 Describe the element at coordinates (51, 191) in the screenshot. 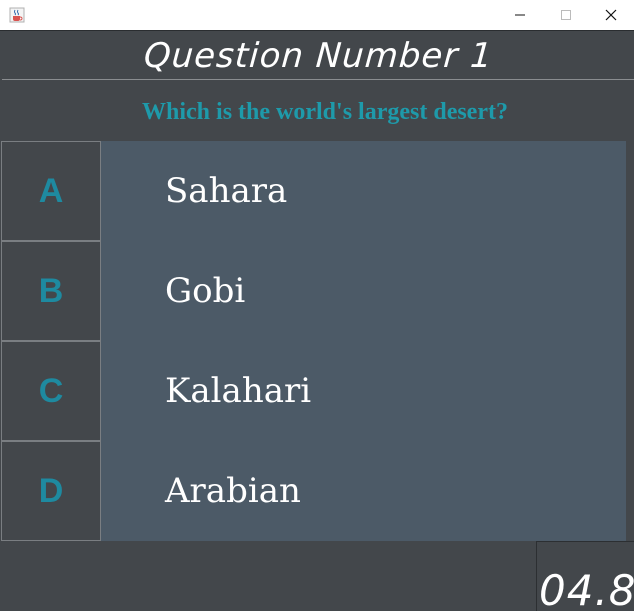

I see `option-a-button: A` at that location.